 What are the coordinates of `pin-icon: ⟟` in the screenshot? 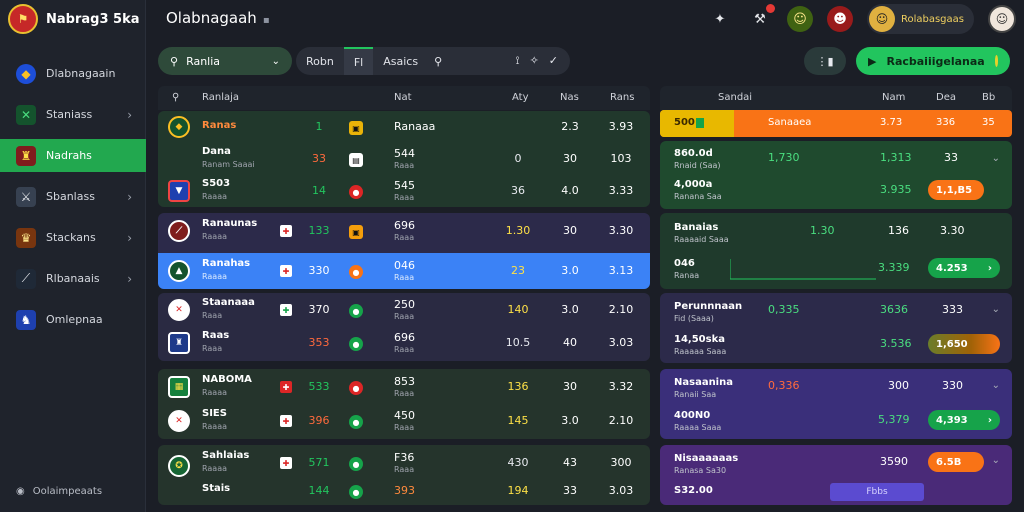 It's located at (517, 61).